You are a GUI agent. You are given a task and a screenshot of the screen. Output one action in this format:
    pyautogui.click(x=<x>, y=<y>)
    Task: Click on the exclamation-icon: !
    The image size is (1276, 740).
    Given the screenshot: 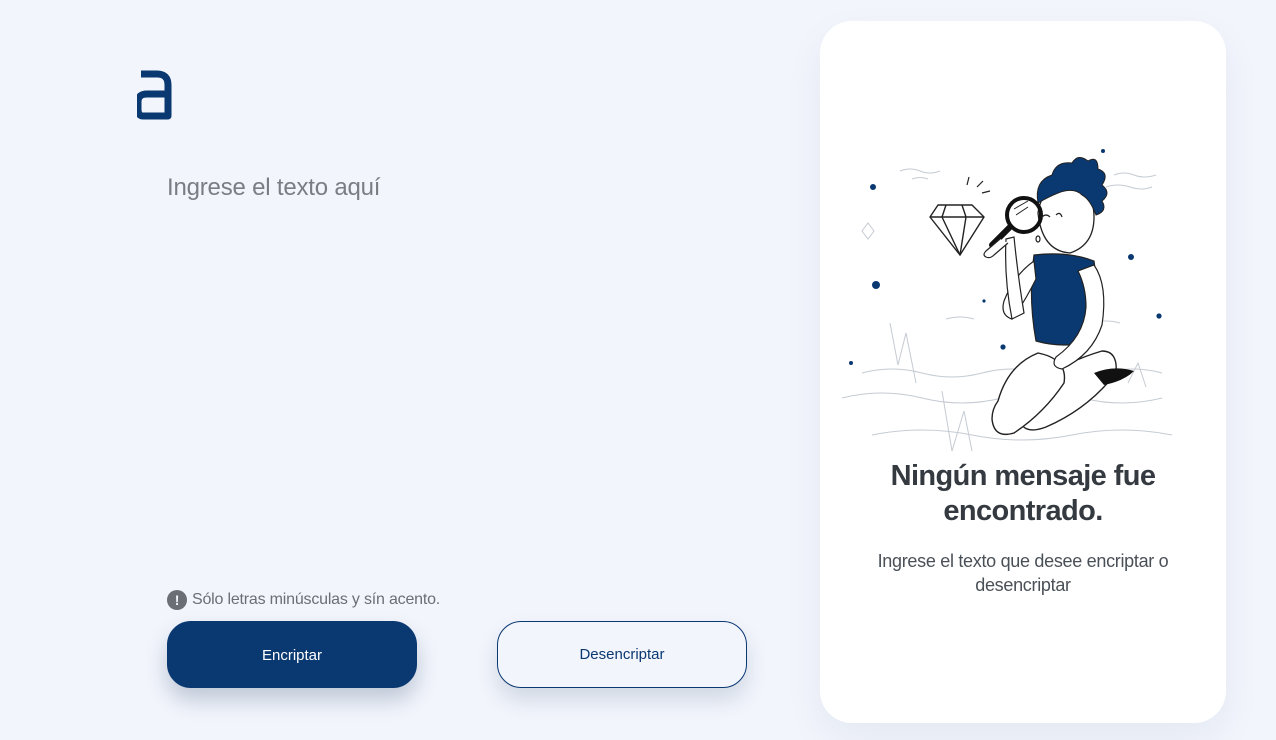 What is the action you would take?
    pyautogui.click(x=177, y=600)
    